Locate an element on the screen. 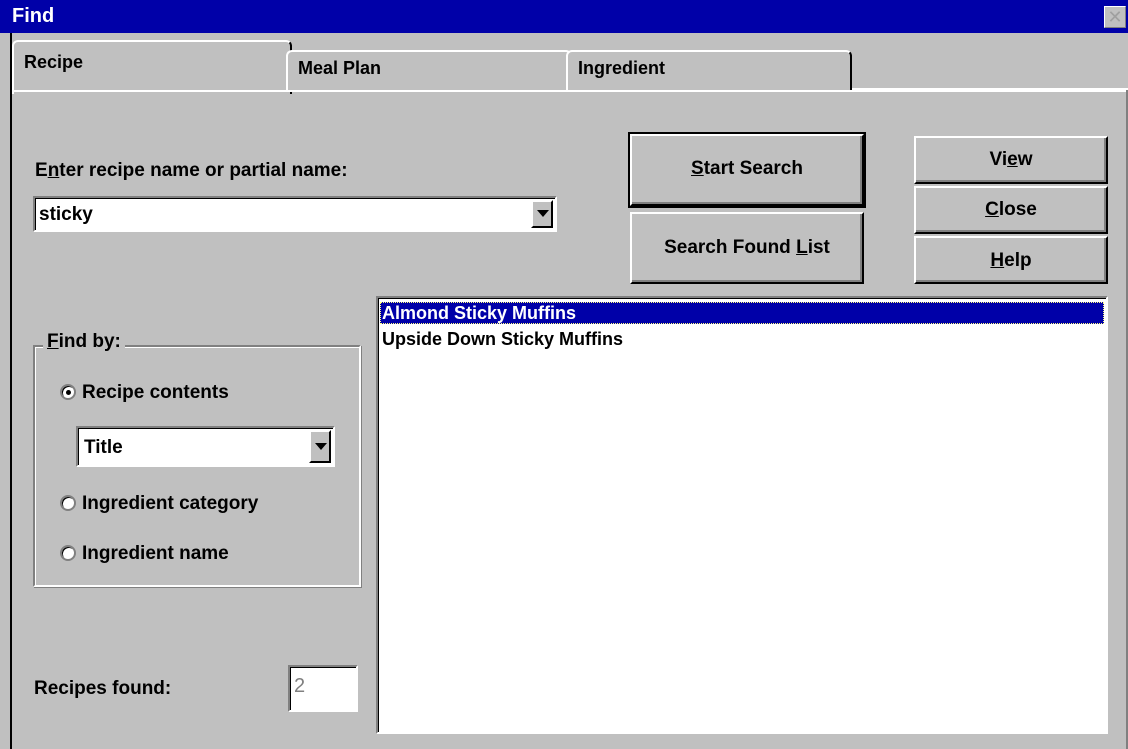  search-combobox: sticky is located at coordinates (295, 214).